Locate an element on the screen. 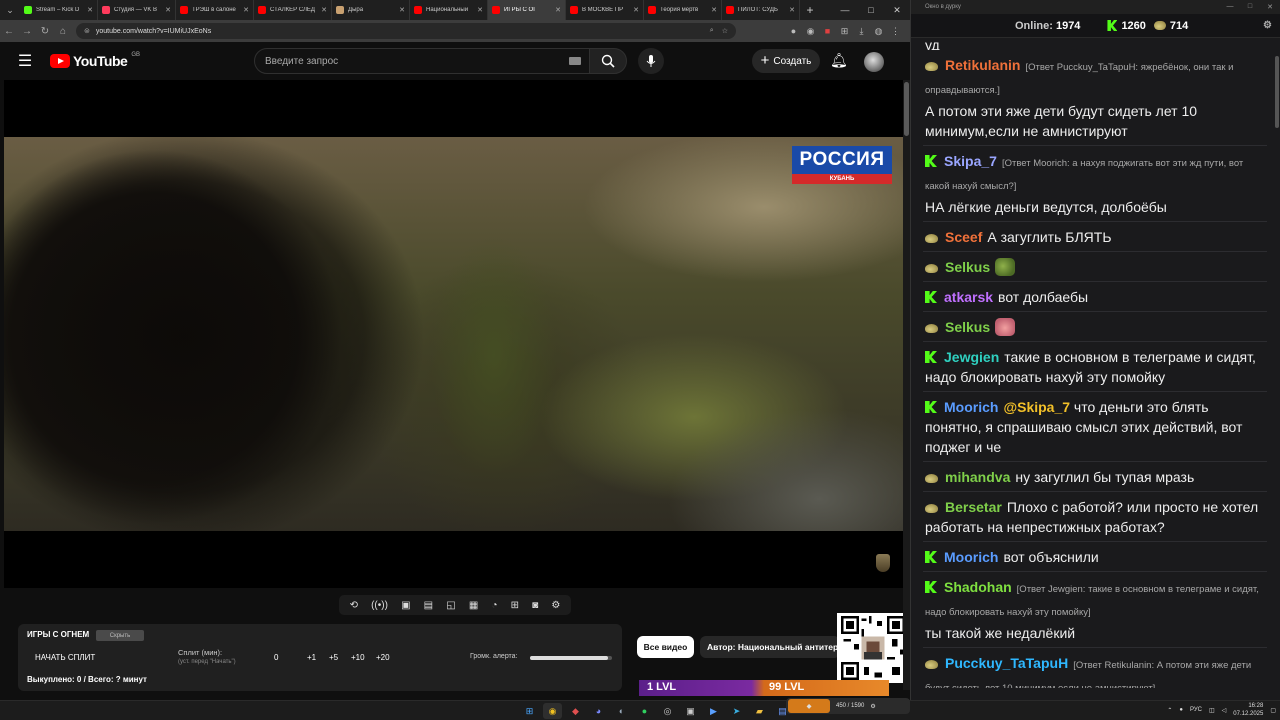  channel-shield-icon is located at coordinates (883, 563).